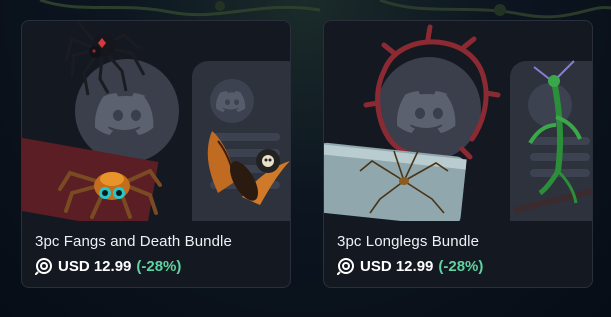 The width and height of the screenshot is (611, 317). I want to click on product-title: 3pc Fangs and Death Bundle, so click(133, 241).